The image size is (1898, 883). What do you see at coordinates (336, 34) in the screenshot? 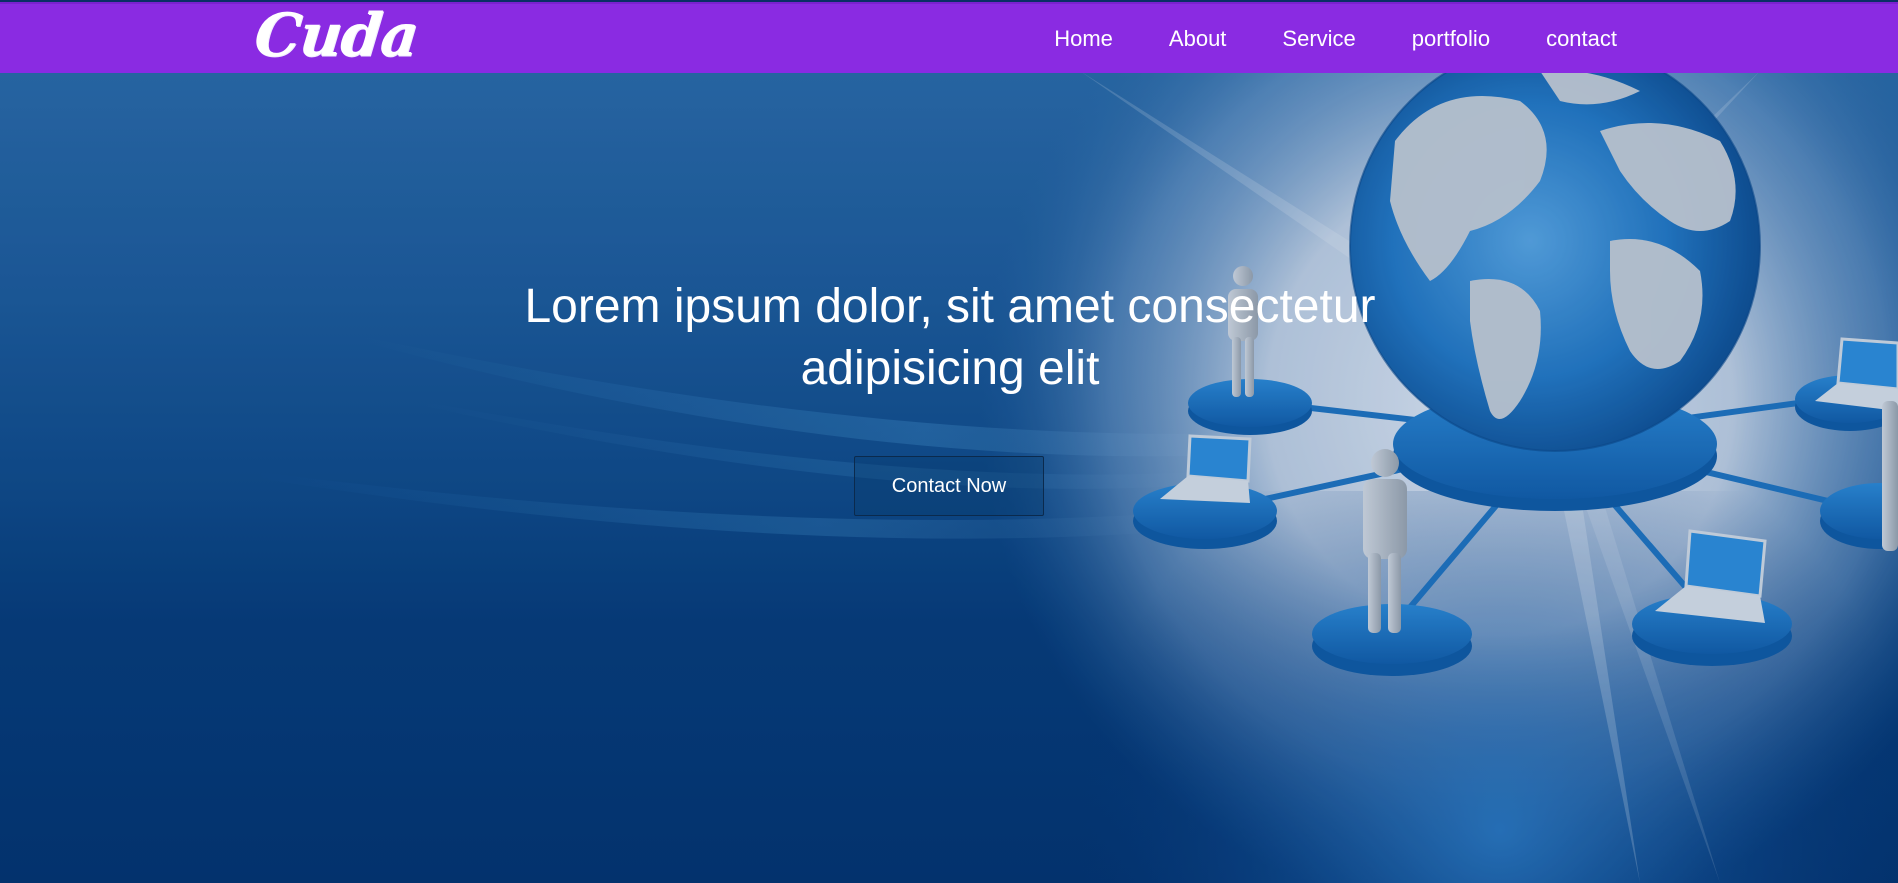
I see `brand-logo: Cuda` at bounding box center [336, 34].